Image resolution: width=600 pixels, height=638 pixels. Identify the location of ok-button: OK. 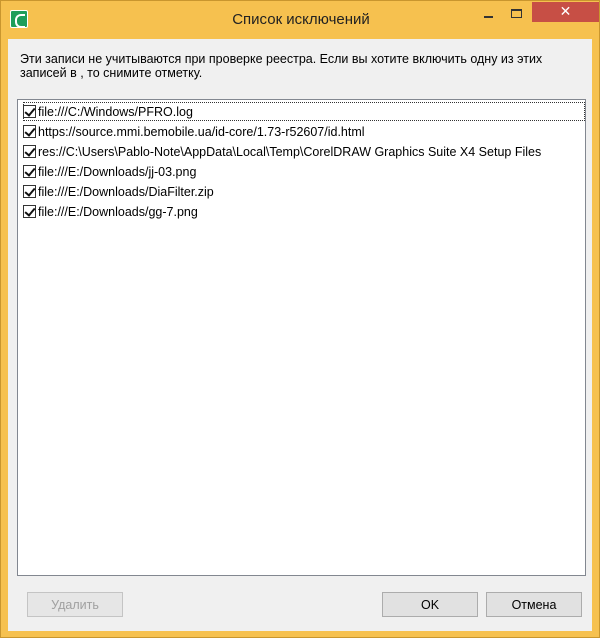
(430, 604).